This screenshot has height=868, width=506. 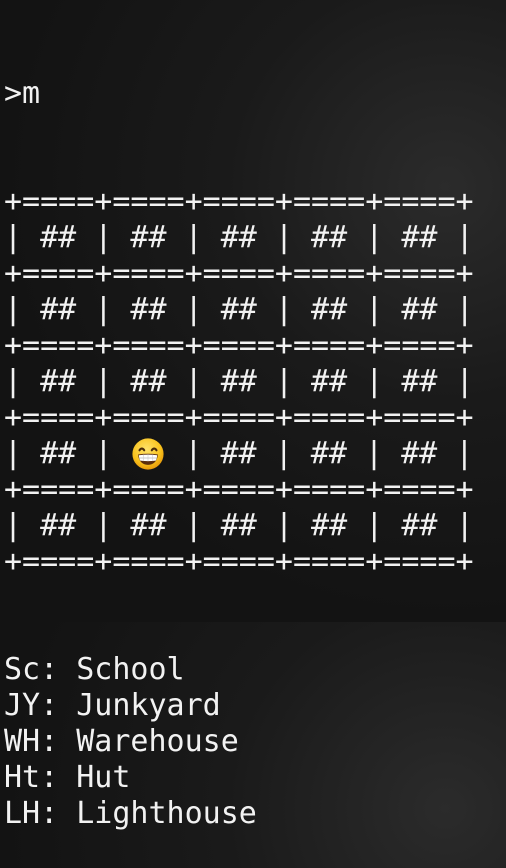 What do you see at coordinates (130, 813) in the screenshot?
I see `legend-entry: LH: Lighthouse` at bounding box center [130, 813].